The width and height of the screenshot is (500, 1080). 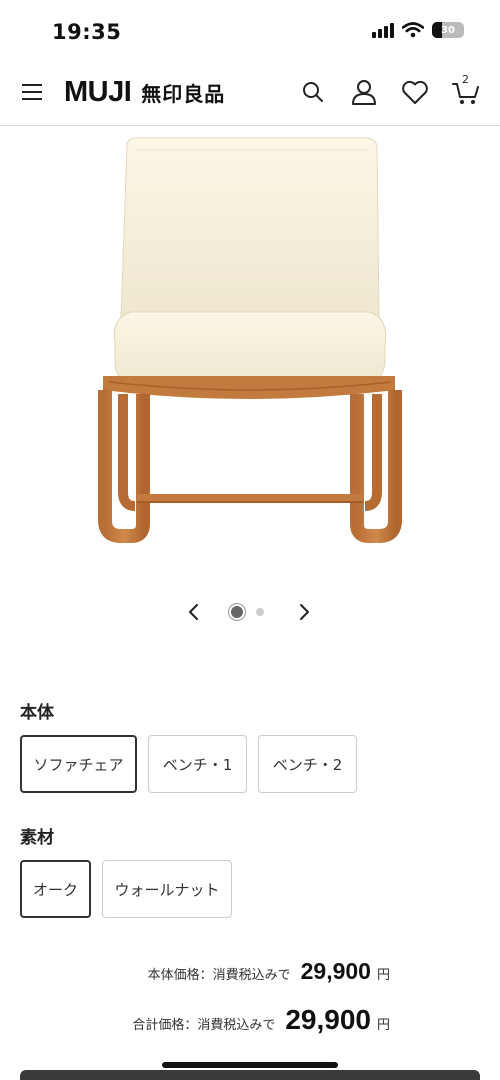 What do you see at coordinates (413, 30) in the screenshot?
I see `wifi-icon` at bounding box center [413, 30].